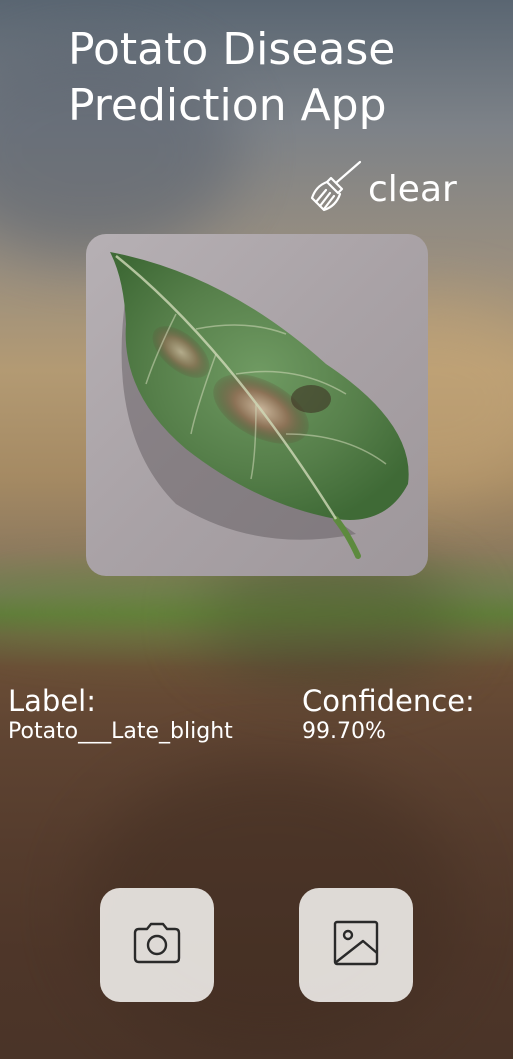  I want to click on camera-button, so click(157, 945).